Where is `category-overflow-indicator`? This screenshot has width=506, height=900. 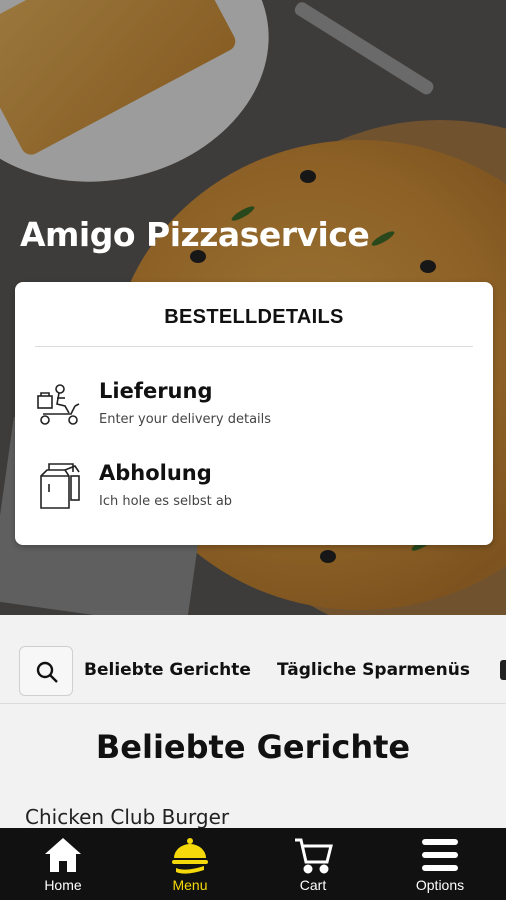
category-overflow-indicator is located at coordinates (503, 670).